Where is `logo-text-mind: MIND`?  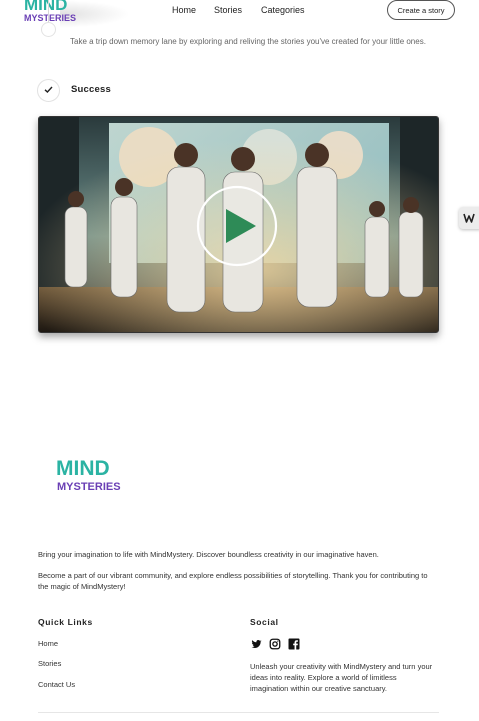
logo-text-mind: MIND is located at coordinates (45, 7).